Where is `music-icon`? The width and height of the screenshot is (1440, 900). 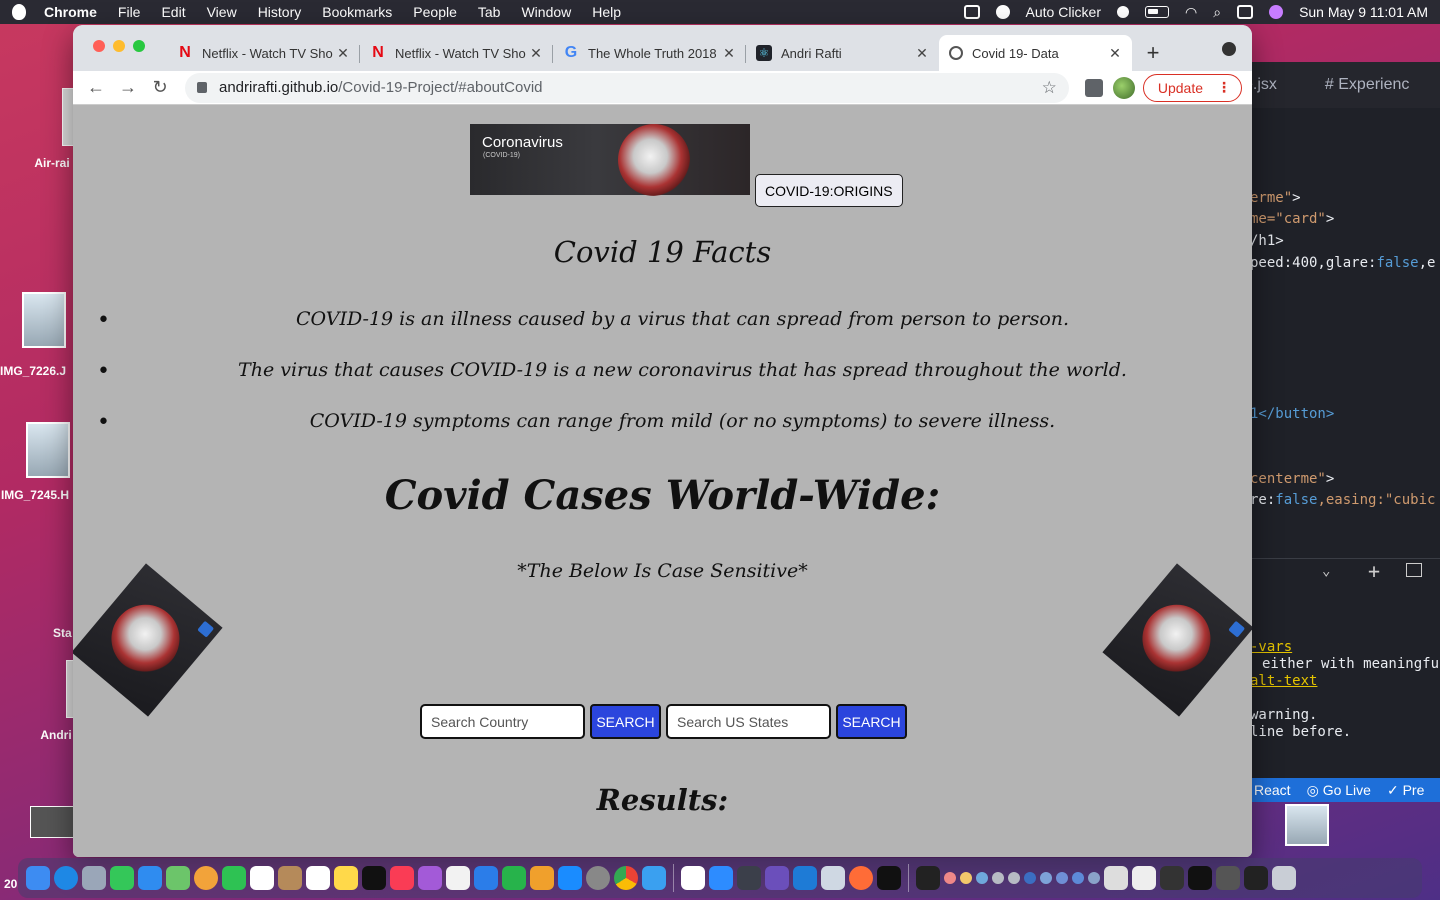
music-icon is located at coordinates (402, 878).